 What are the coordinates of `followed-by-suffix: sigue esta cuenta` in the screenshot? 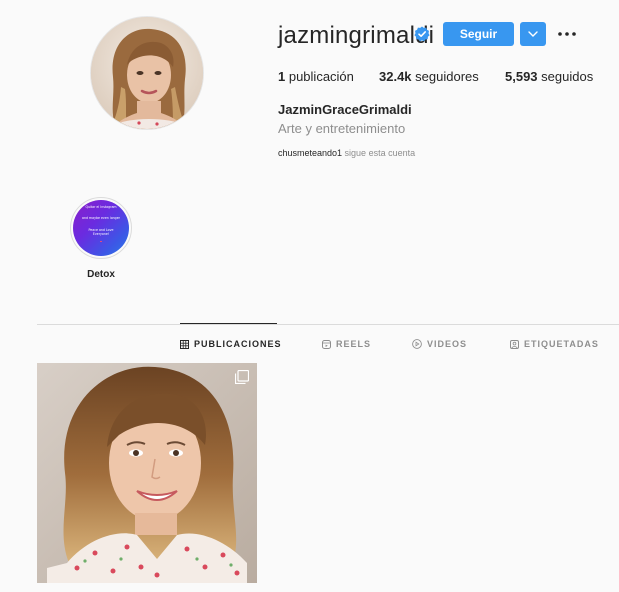 It's located at (379, 153).